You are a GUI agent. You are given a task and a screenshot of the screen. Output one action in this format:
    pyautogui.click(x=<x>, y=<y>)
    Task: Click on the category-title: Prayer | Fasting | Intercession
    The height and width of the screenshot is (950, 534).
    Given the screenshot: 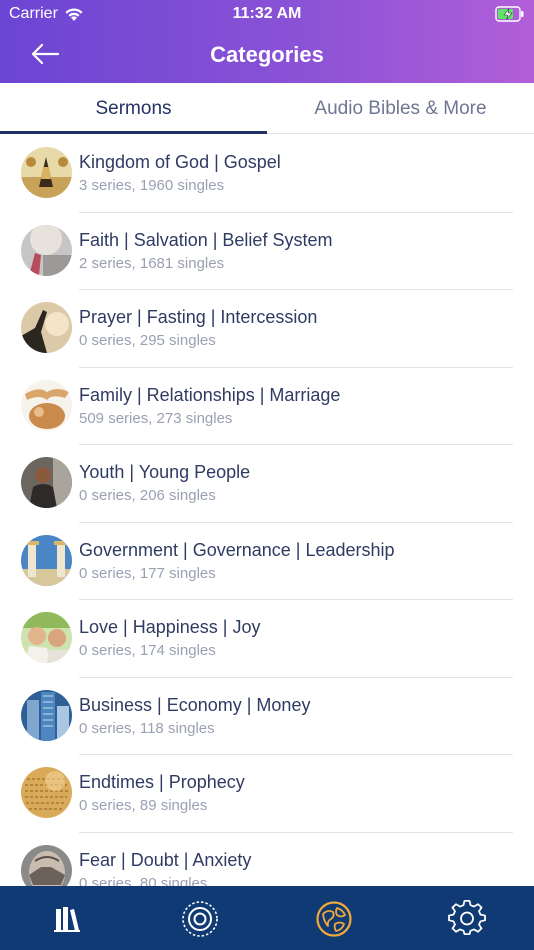 What is the action you would take?
    pyautogui.click(x=198, y=317)
    